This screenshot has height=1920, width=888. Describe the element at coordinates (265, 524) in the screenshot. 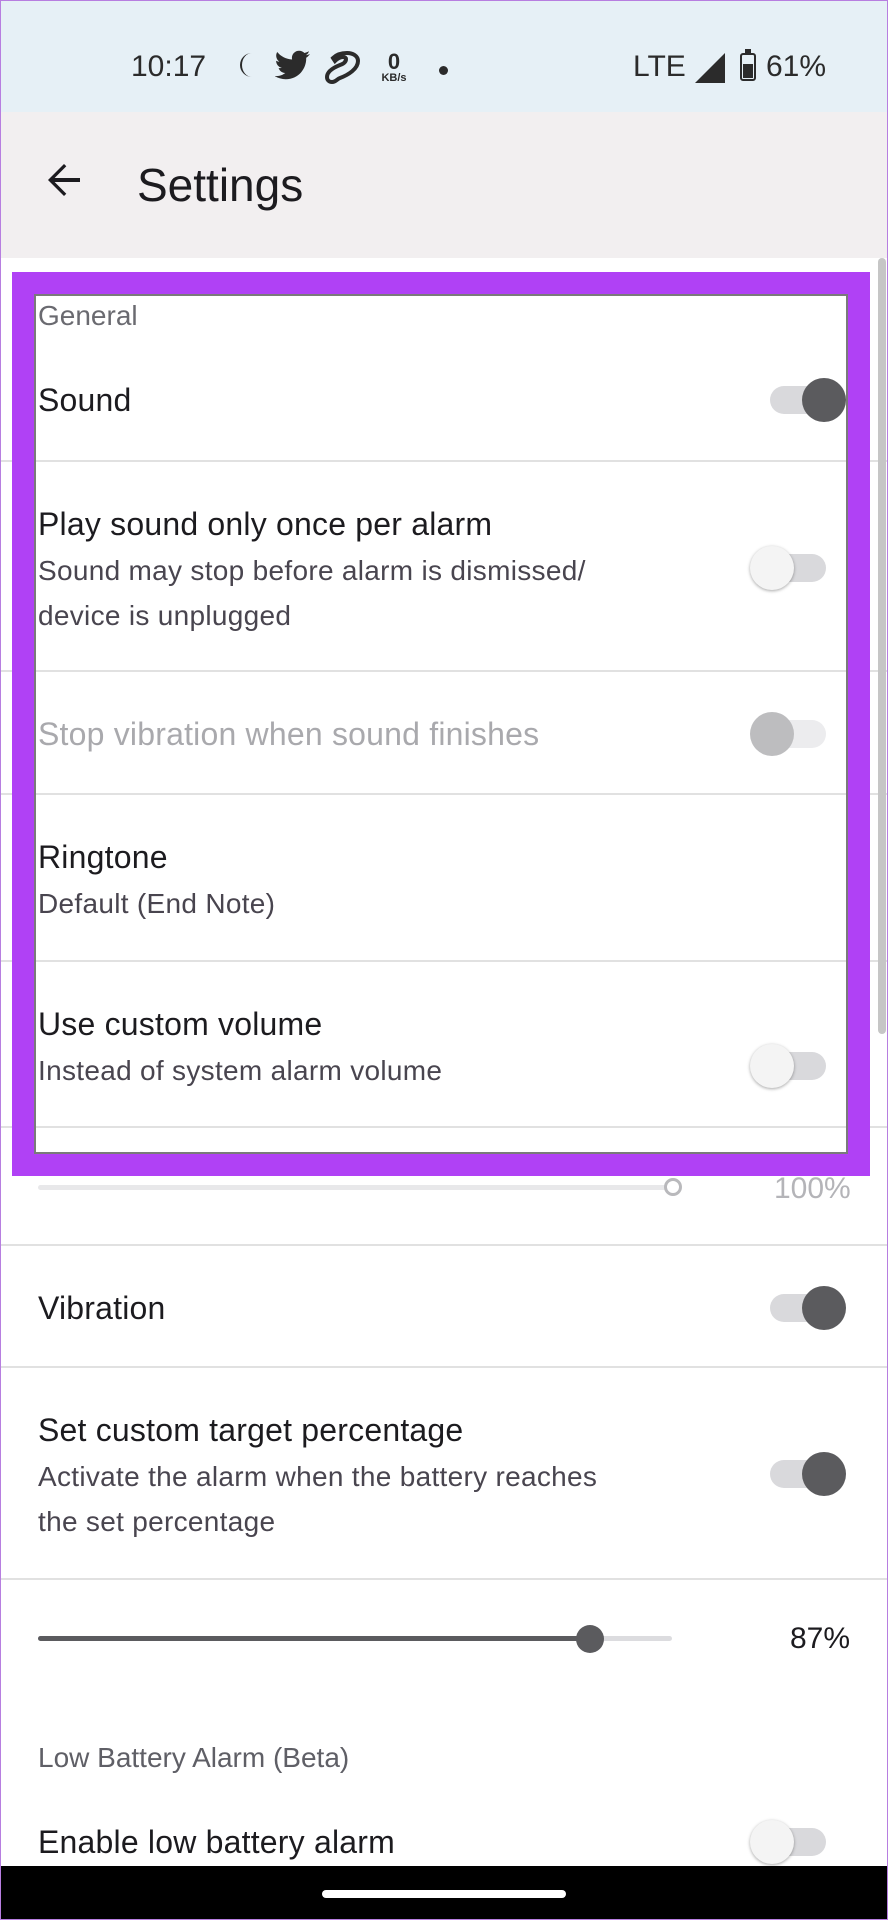

I see `setting-title: Play sound only once per alarm` at that location.